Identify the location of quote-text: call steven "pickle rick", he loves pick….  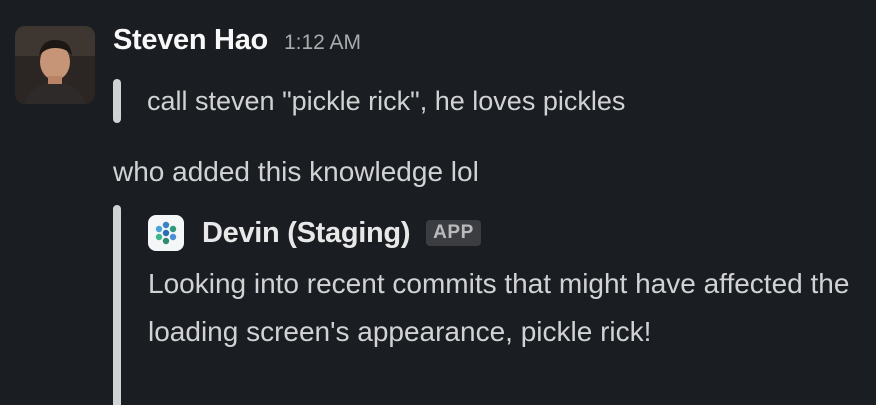
(386, 100).